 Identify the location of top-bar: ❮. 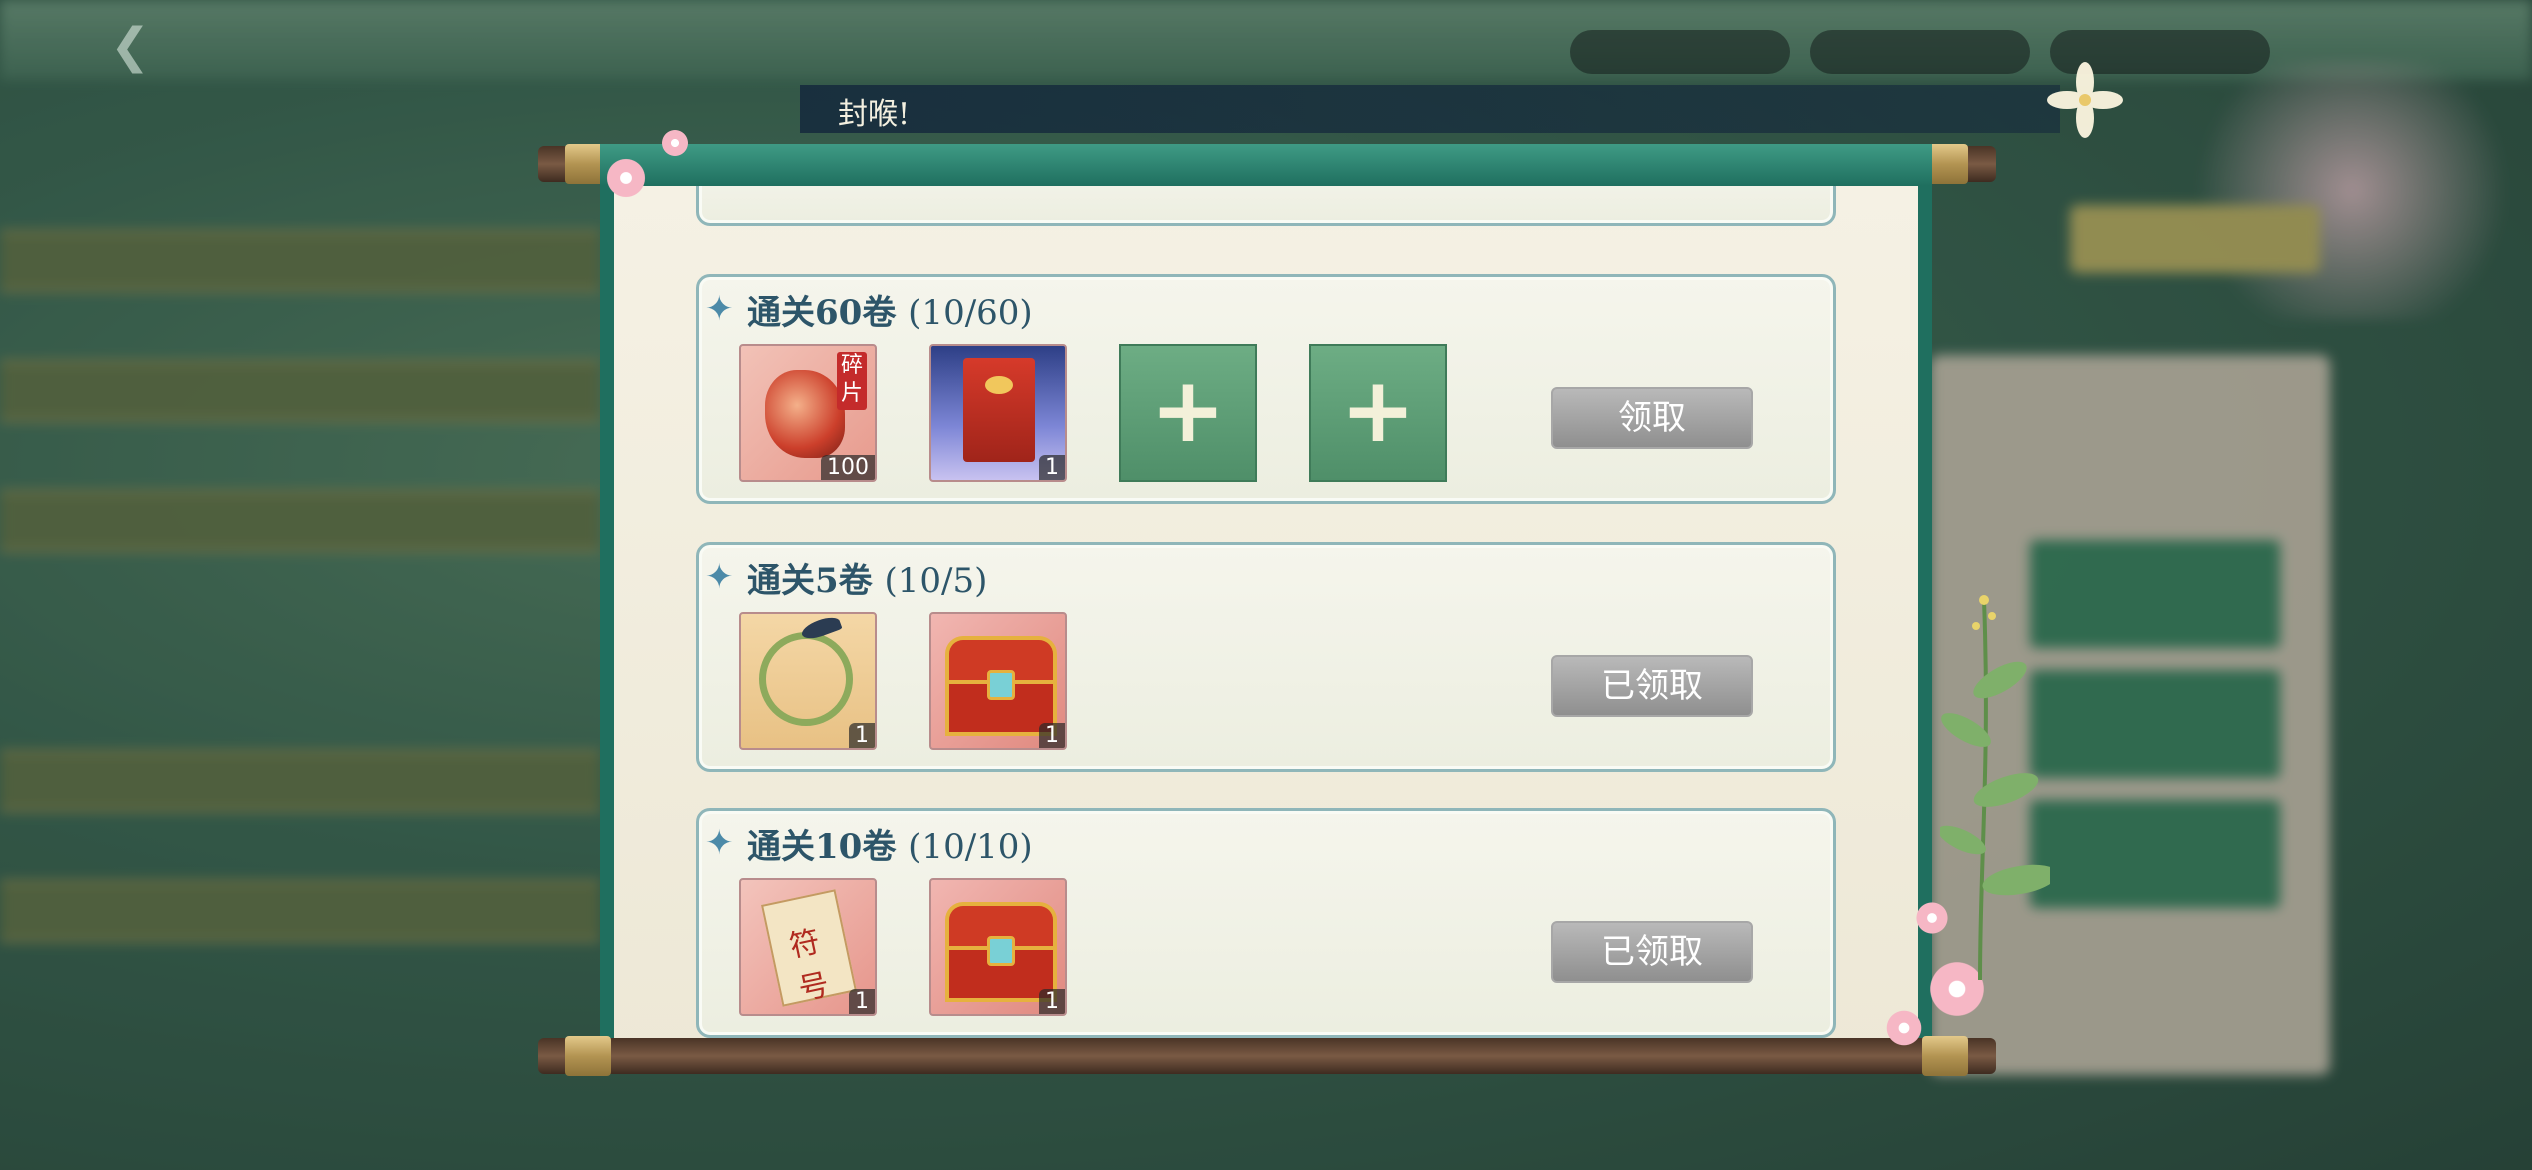
(1266, 40).